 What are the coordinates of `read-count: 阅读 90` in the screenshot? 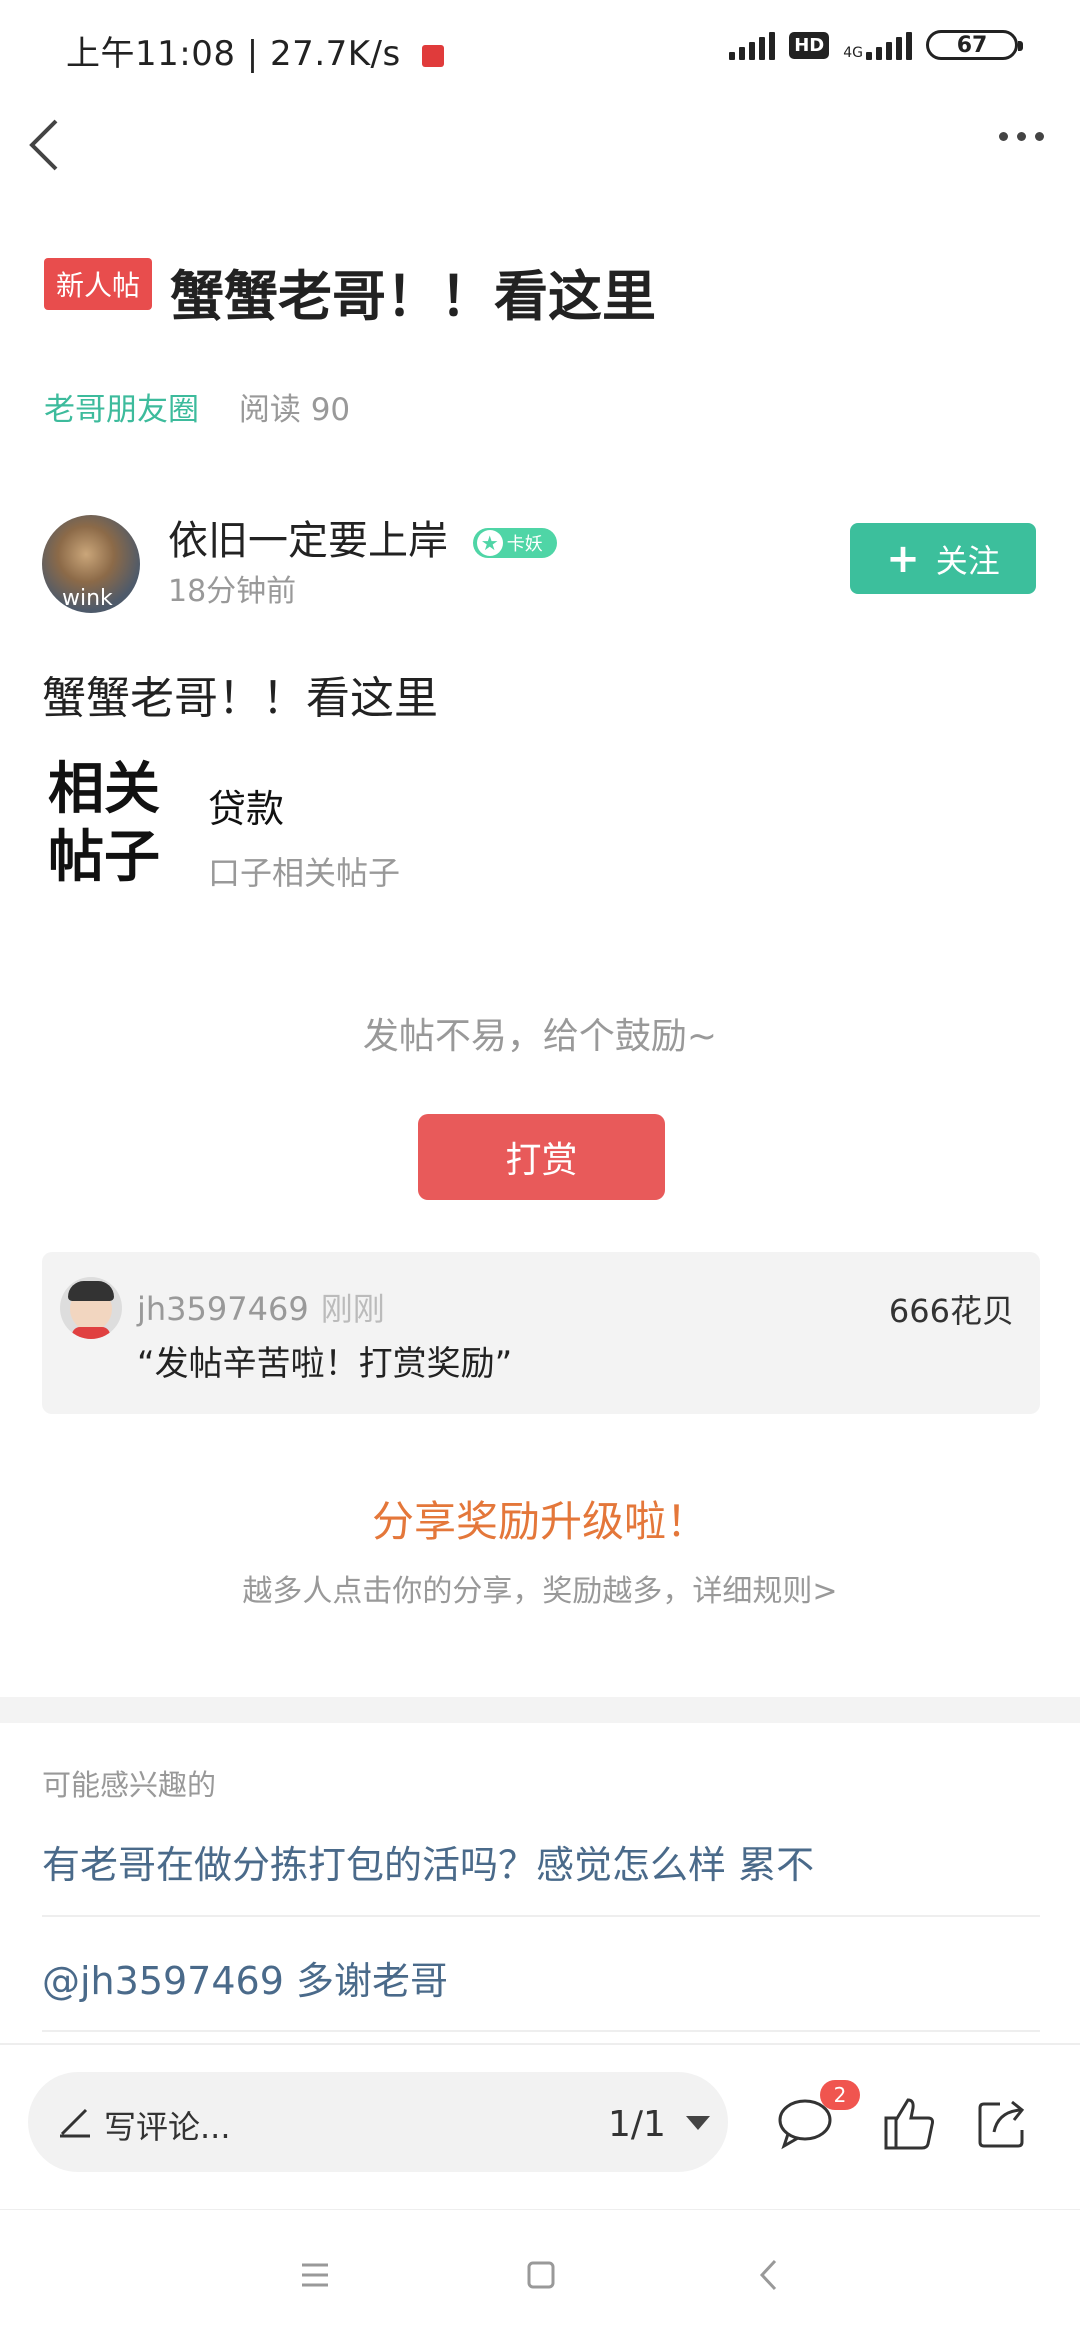 It's located at (294, 410).